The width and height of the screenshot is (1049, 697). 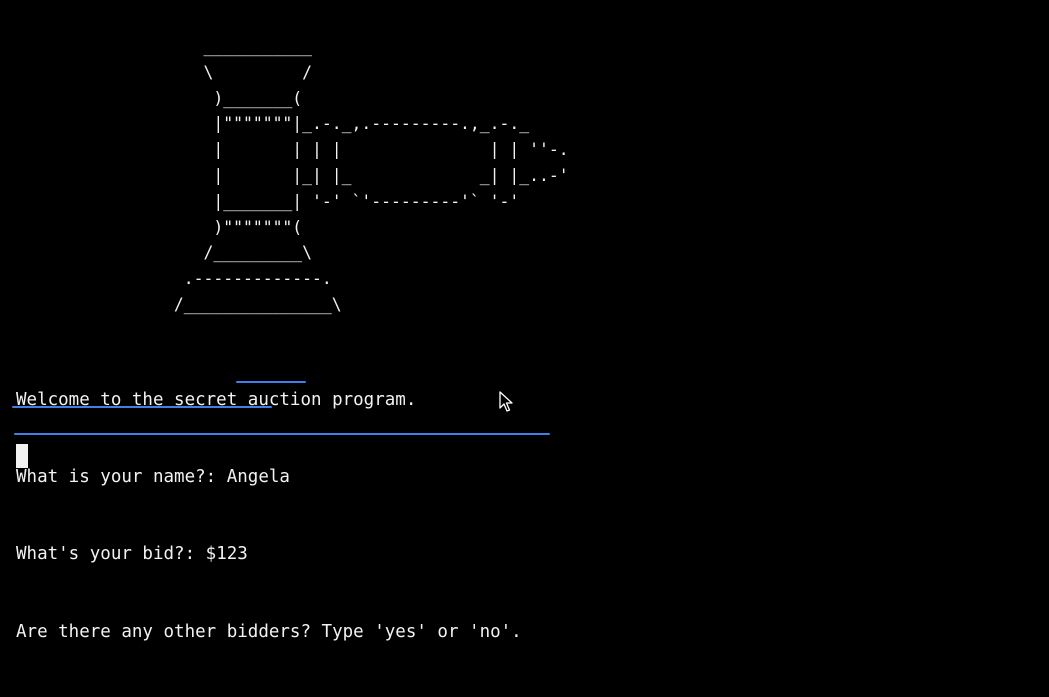 I want to click on ascii-line: ___________, so click(x=164, y=46).